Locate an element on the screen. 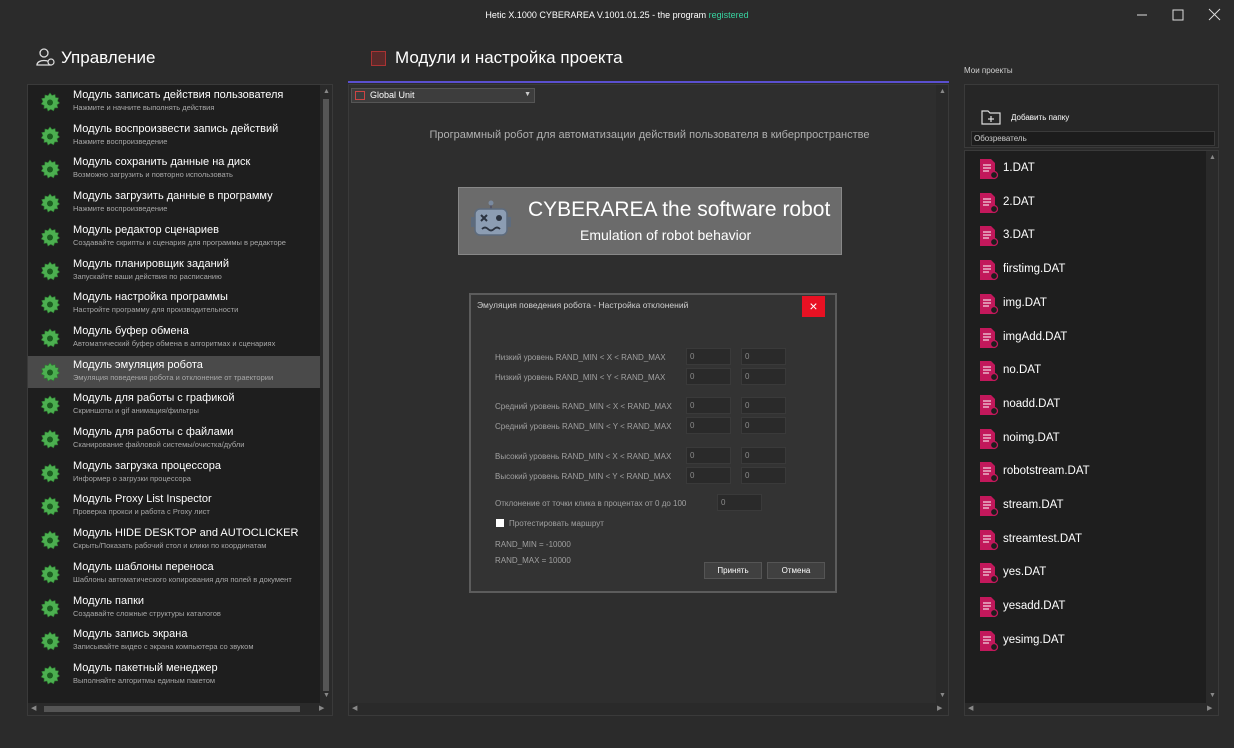 The image size is (1234, 748). project-hscrollbar: ◀ ▶ is located at coordinates (648, 709).